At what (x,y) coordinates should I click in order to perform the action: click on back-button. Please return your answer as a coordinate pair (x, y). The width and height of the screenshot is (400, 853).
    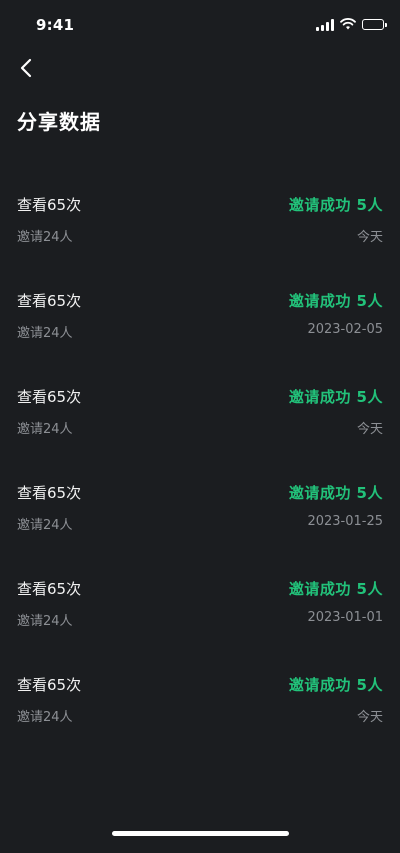
    Looking at the image, I should click on (26, 70).